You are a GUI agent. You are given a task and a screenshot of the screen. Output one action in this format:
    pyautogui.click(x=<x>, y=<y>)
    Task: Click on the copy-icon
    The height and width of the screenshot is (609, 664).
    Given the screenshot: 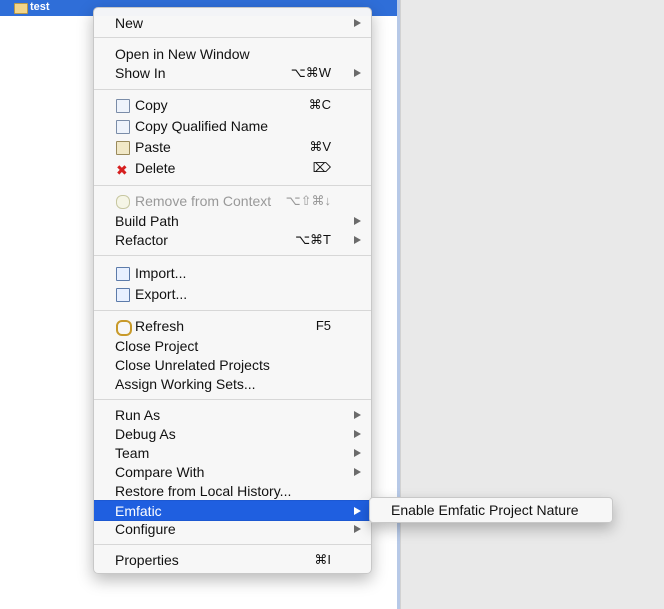 What is the action you would take?
    pyautogui.click(x=123, y=106)
    